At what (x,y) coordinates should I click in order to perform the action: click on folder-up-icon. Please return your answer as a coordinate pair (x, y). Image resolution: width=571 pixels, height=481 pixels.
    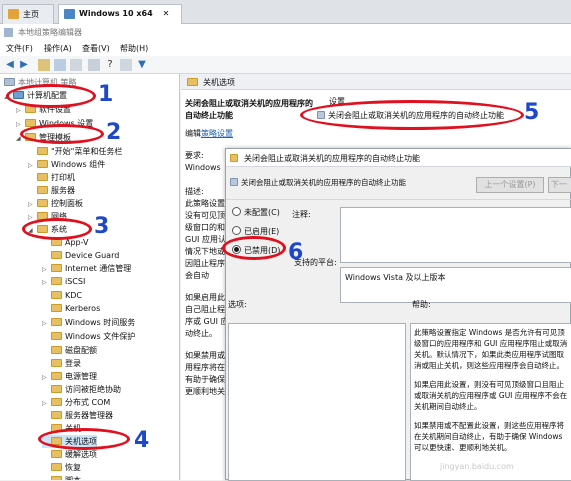
    Looking at the image, I should click on (44, 65).